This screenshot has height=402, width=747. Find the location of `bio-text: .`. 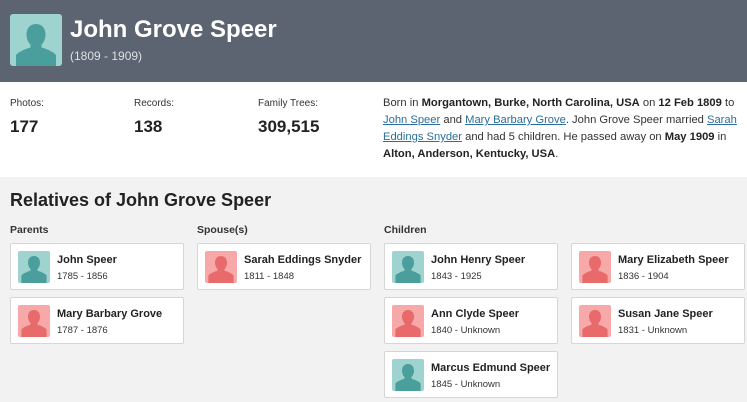

bio-text: . is located at coordinates (557, 154).